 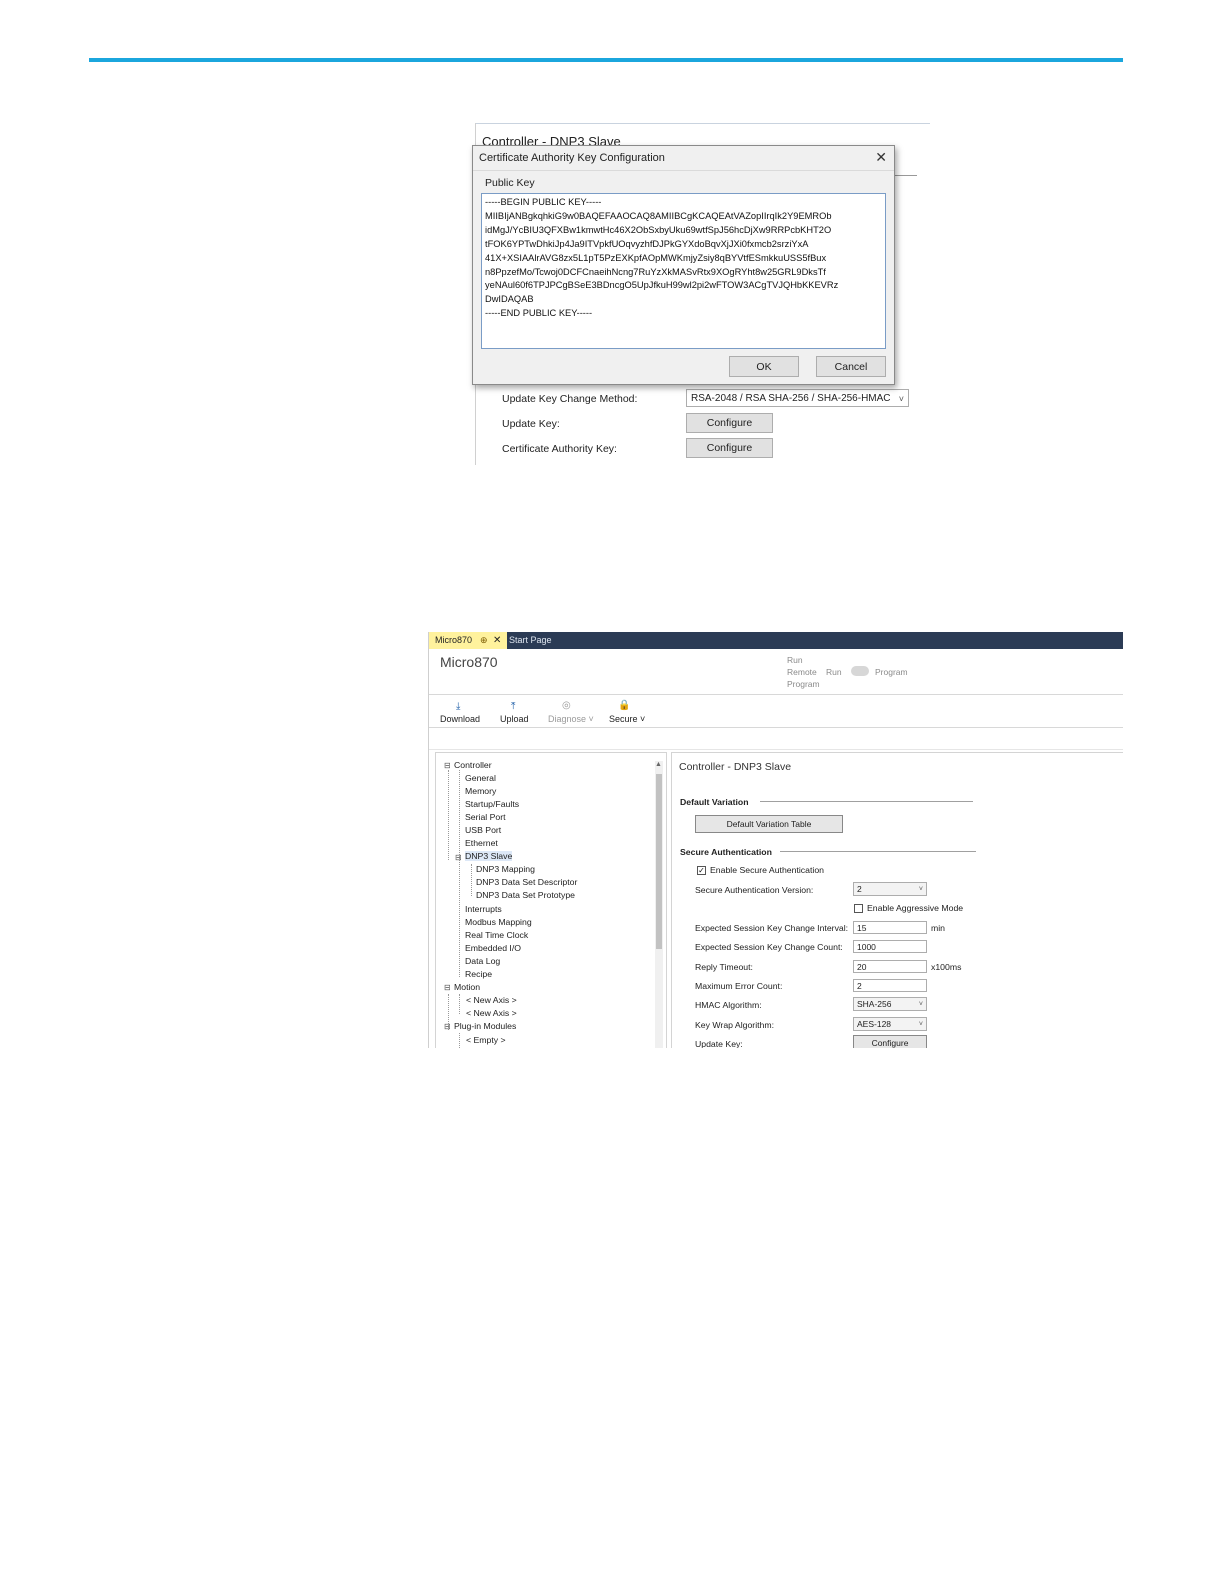 What do you see at coordinates (938, 928) in the screenshot?
I see `session-key-interval-unit: min` at bounding box center [938, 928].